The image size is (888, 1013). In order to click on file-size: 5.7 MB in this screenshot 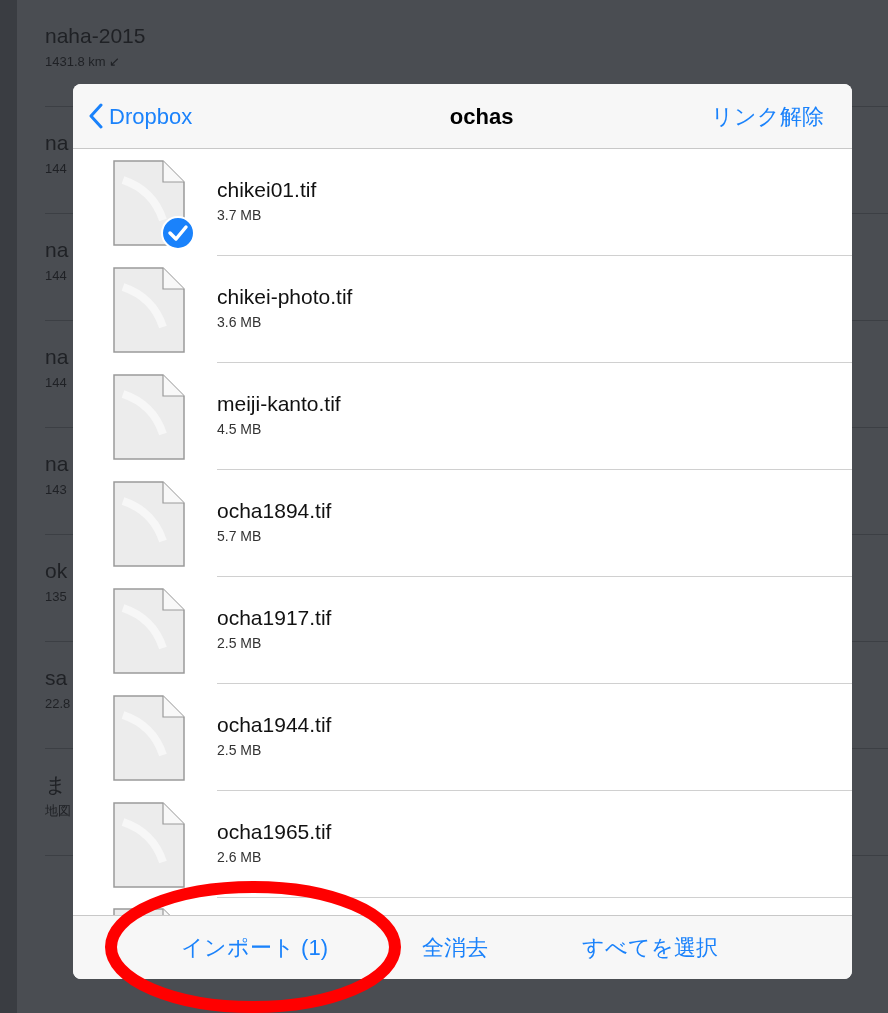, I will do `click(239, 537)`.